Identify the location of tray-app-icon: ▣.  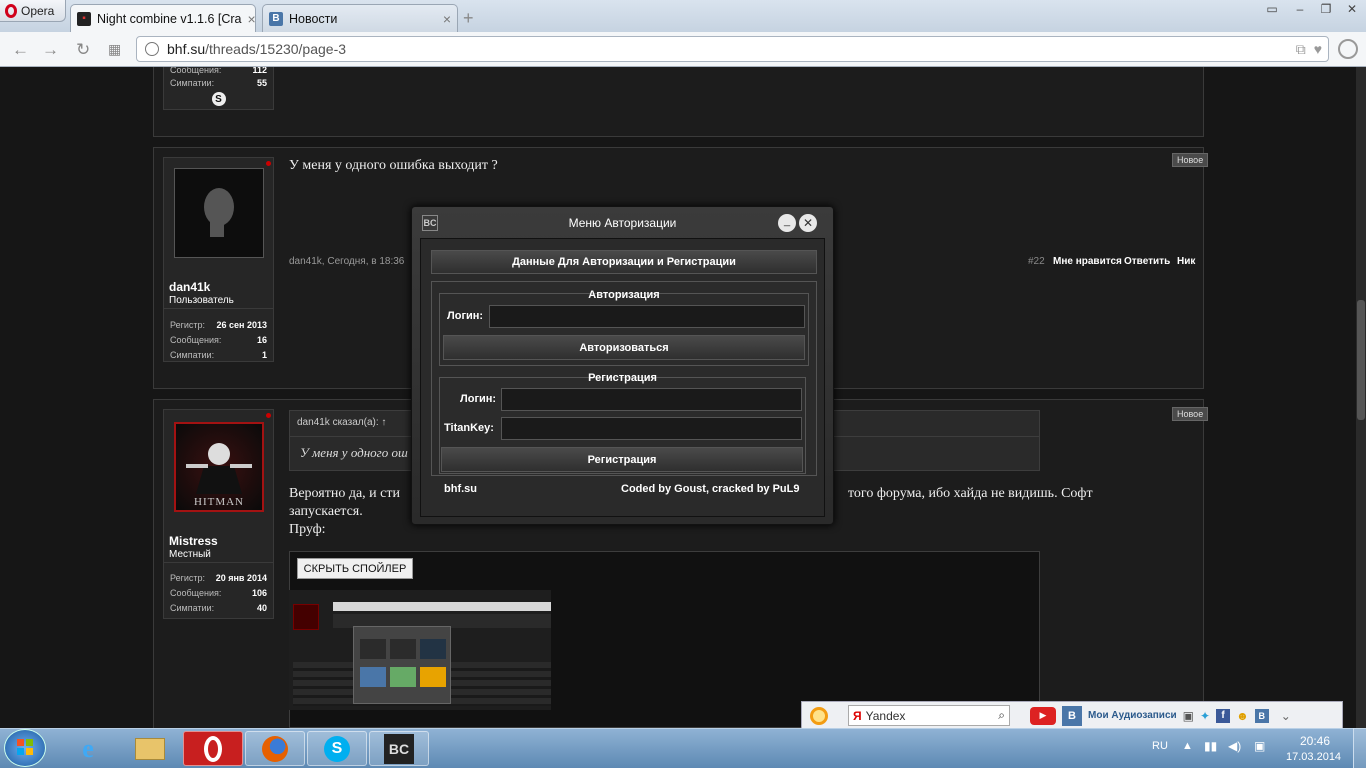
(1259, 746).